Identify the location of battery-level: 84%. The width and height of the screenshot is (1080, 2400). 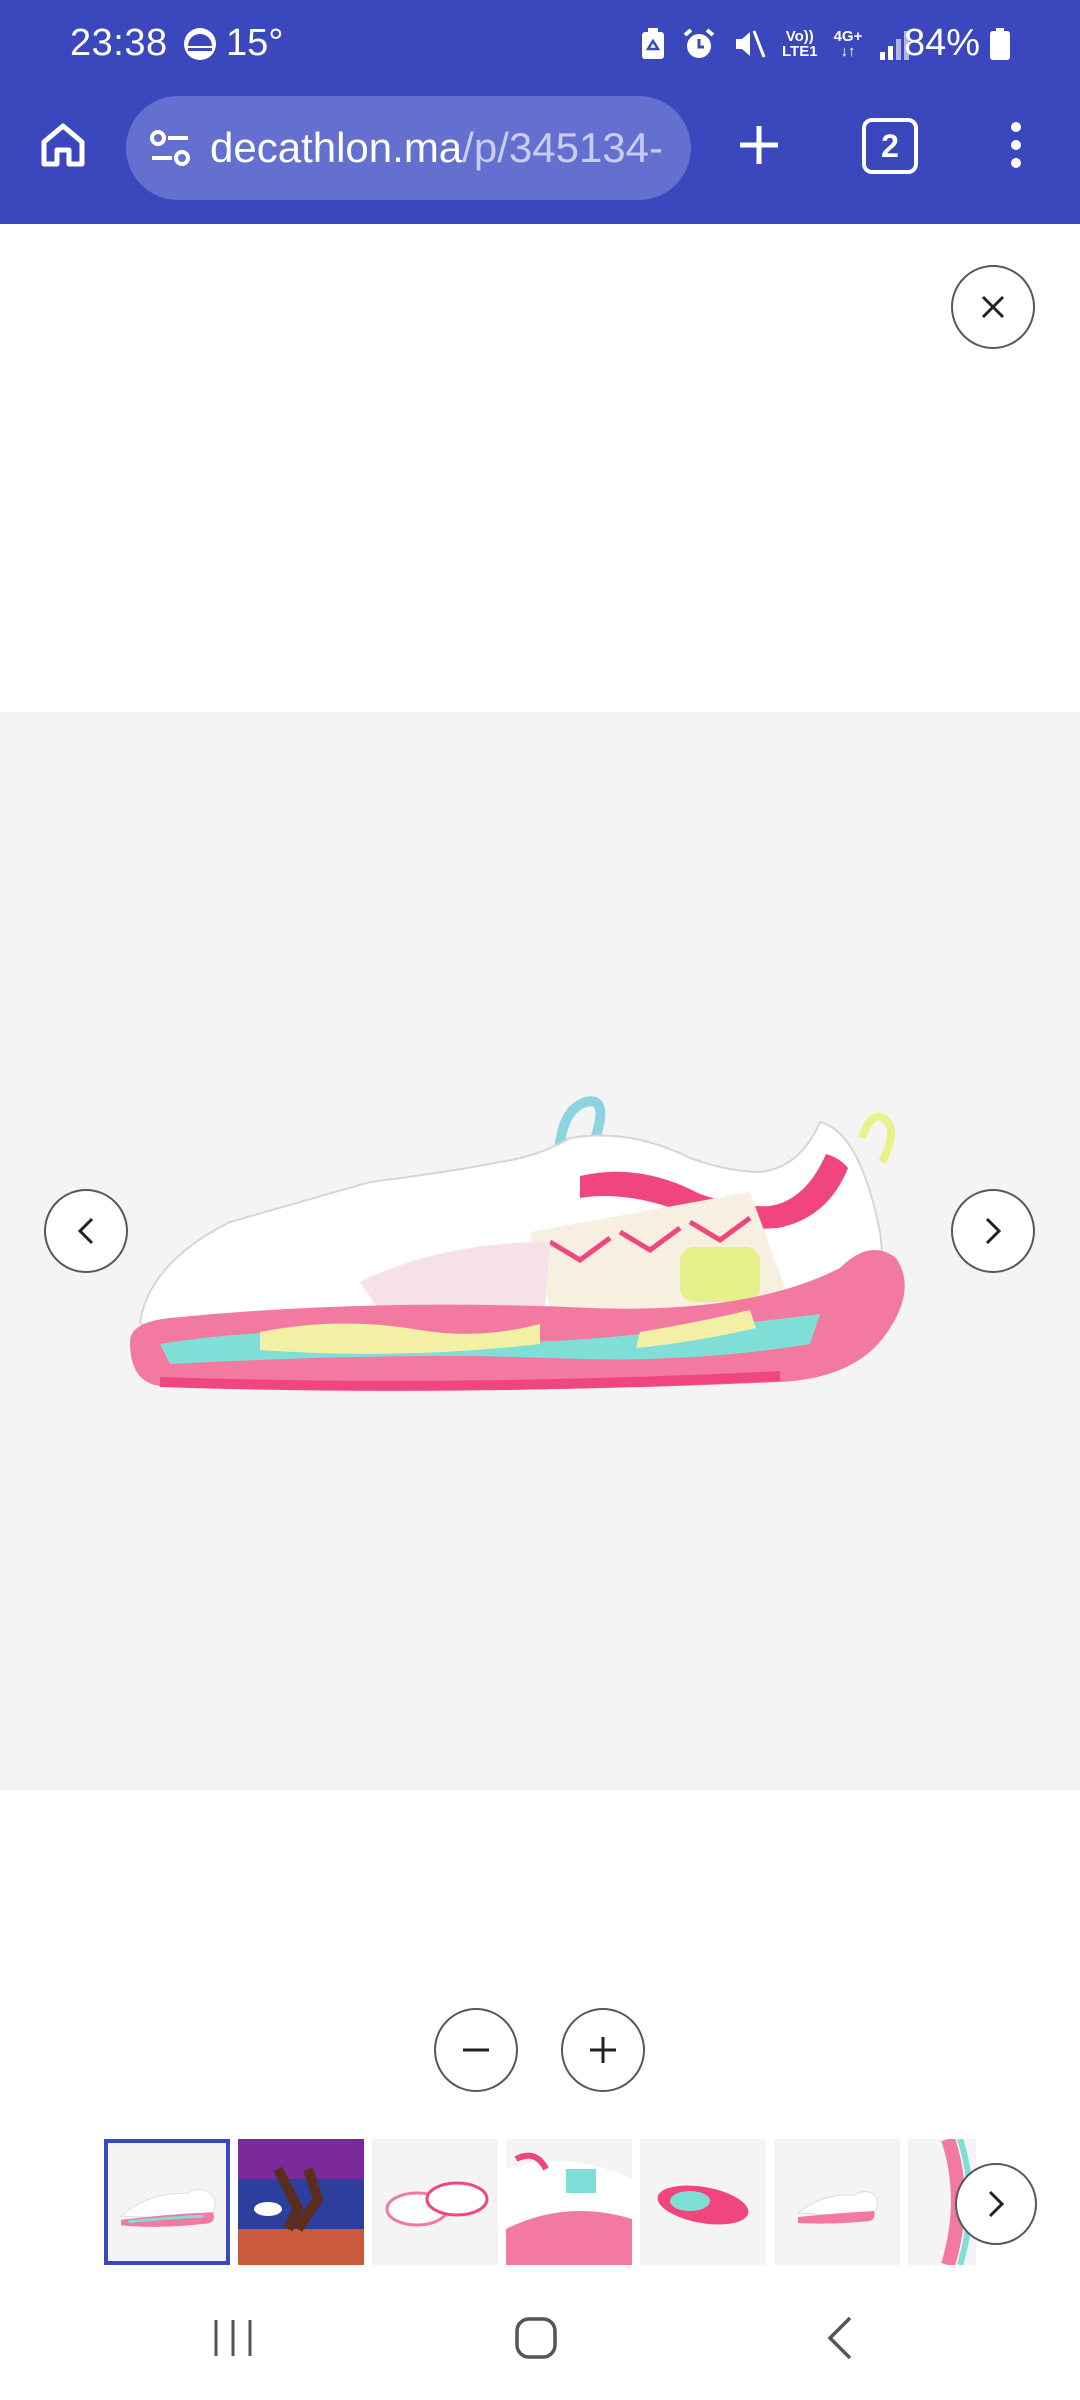
(942, 43).